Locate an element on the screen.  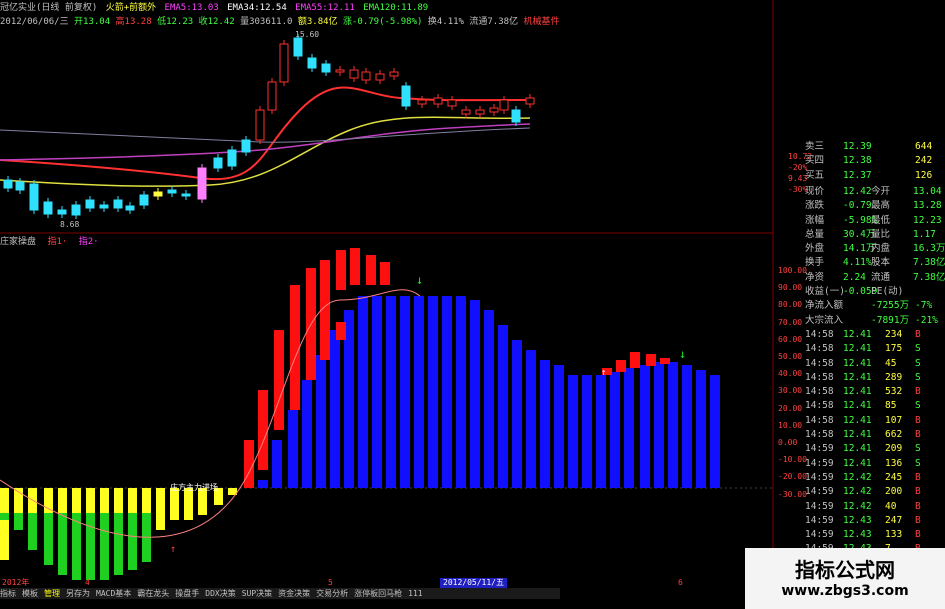
axis-year: 2012年 is located at coordinates (16, 582).